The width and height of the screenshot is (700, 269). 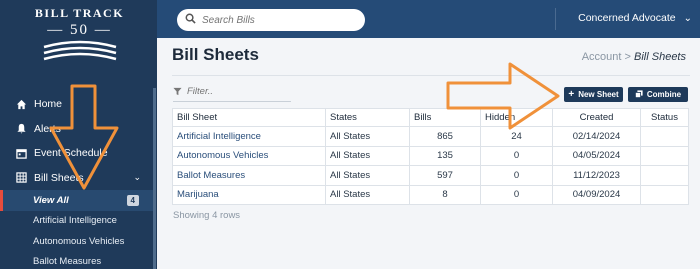 I want to click on top-bar: Concerned Advocate ⌄, so click(x=428, y=19).